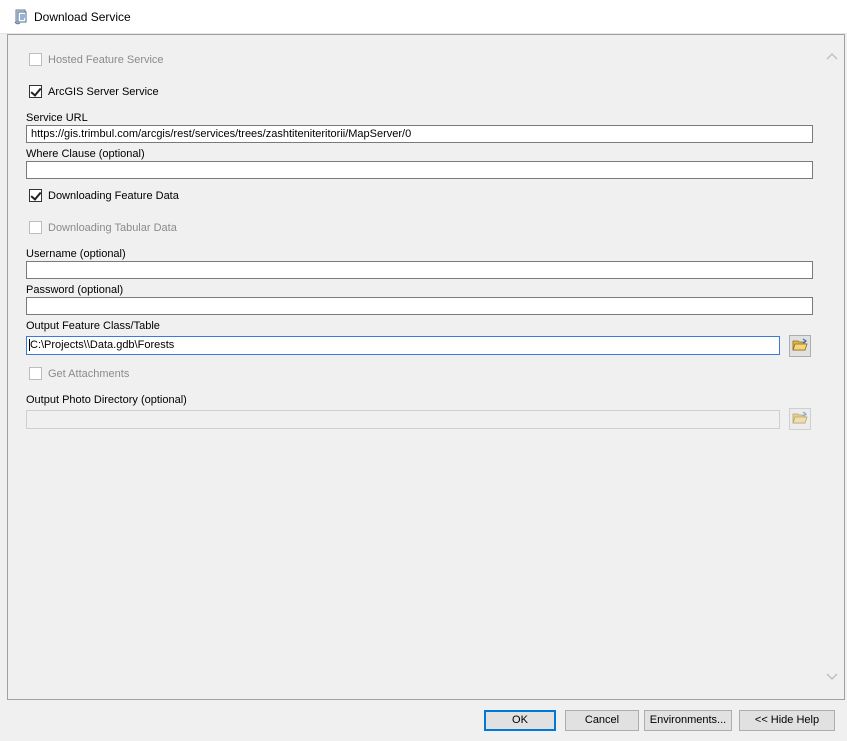 The height and width of the screenshot is (741, 847). I want to click on arcgis-server-service-label: ArcGIS Server Service, so click(103, 91).